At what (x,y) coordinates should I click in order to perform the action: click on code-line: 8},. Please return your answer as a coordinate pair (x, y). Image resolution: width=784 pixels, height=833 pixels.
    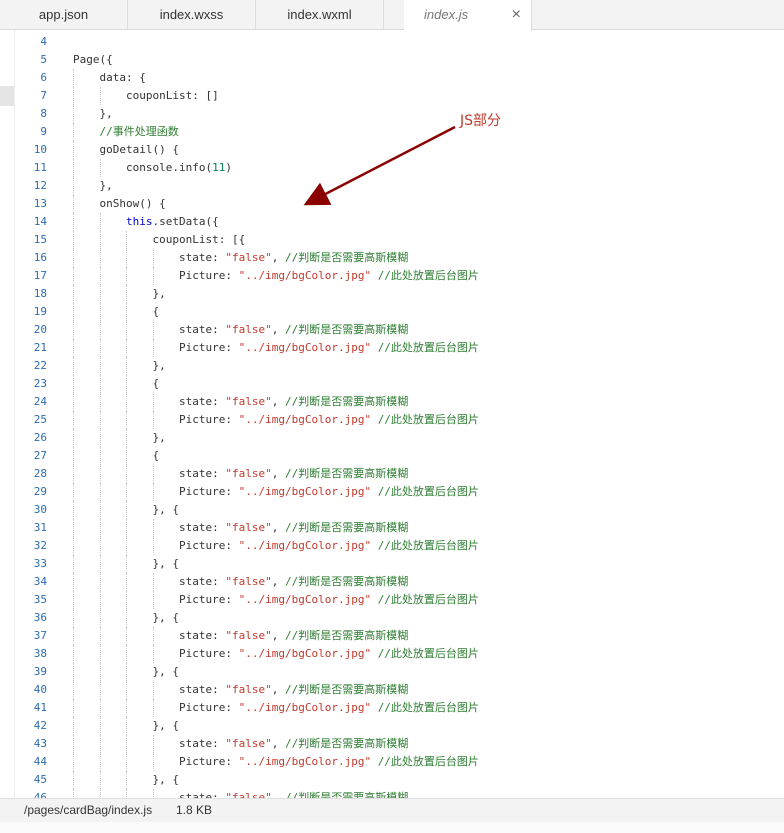
    Looking at the image, I should click on (392, 114).